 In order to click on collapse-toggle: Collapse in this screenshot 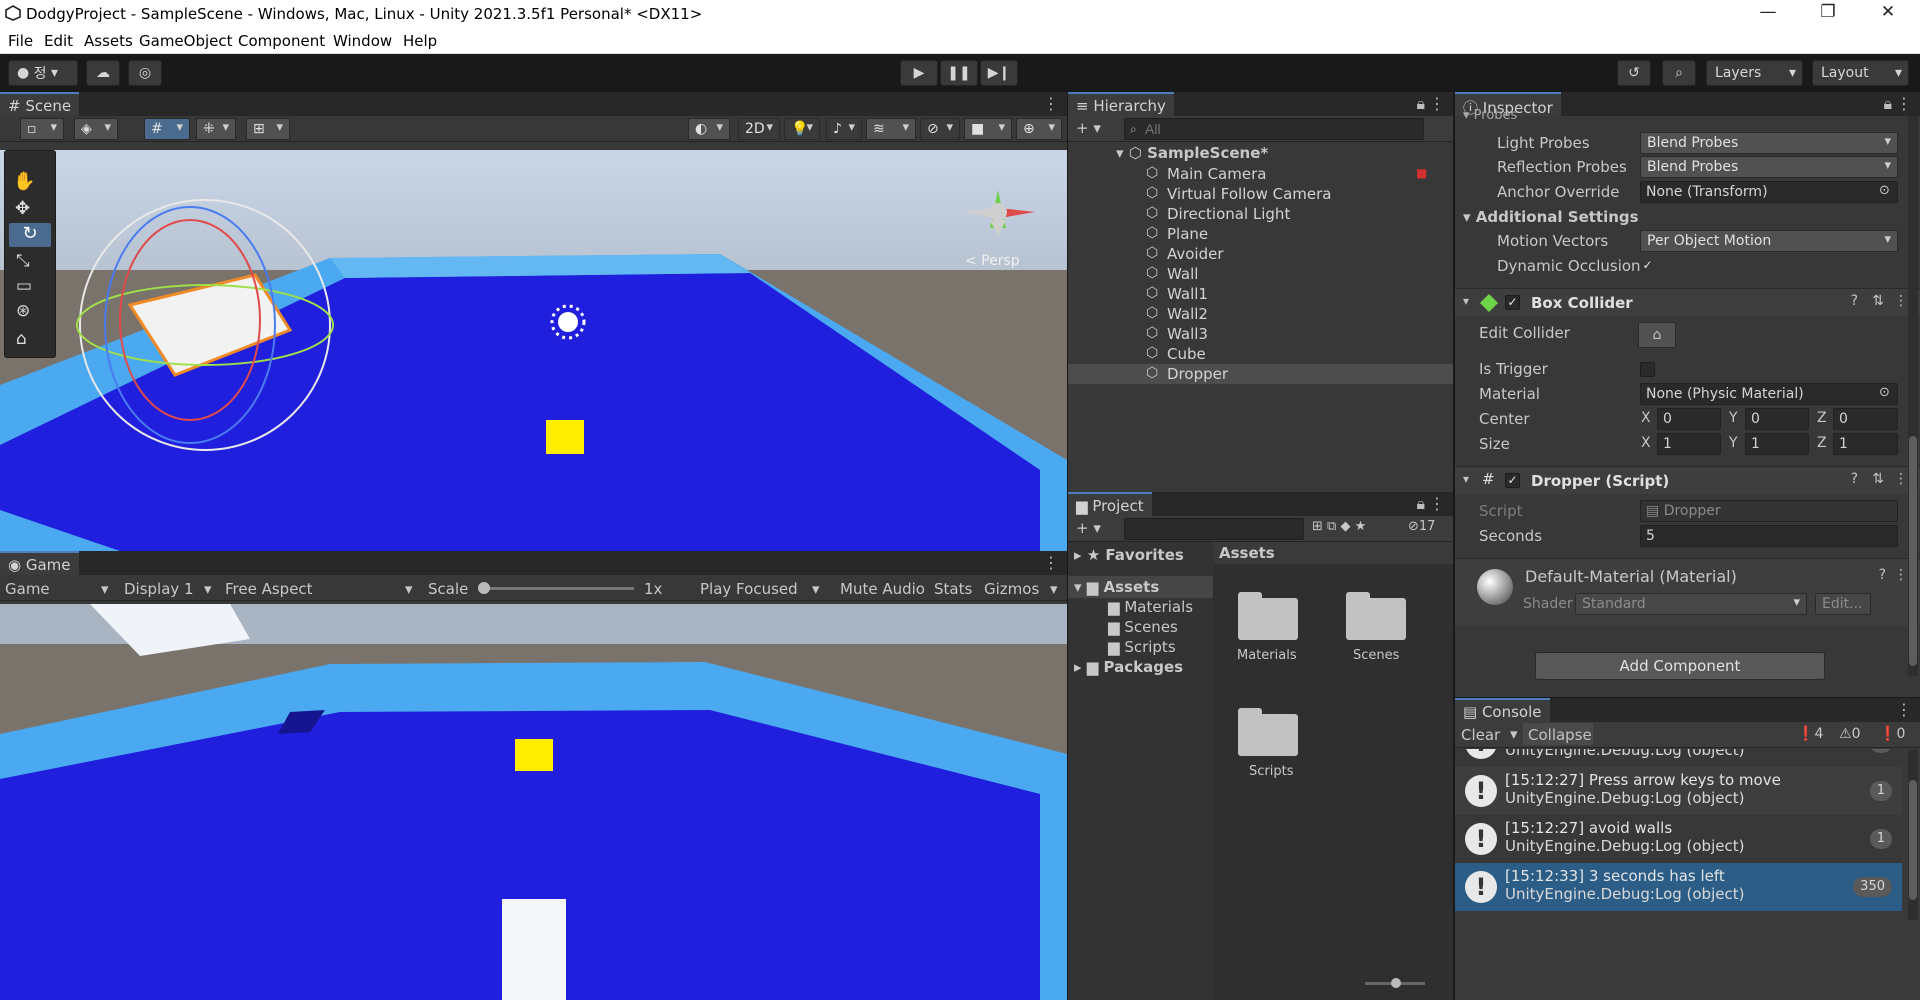, I will do `click(1558, 734)`.